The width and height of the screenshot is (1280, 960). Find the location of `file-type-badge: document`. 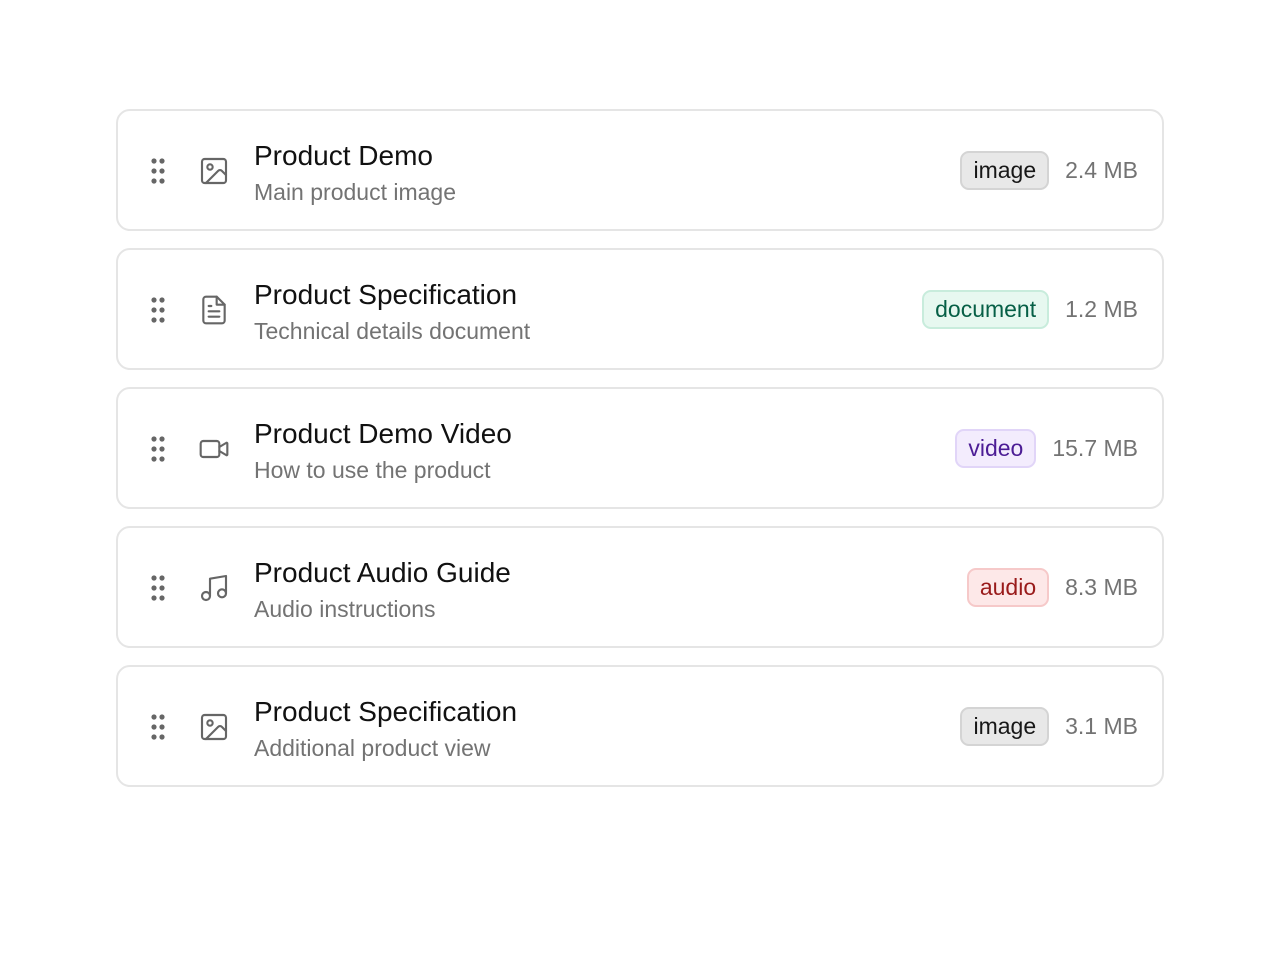

file-type-badge: document is located at coordinates (986, 309).